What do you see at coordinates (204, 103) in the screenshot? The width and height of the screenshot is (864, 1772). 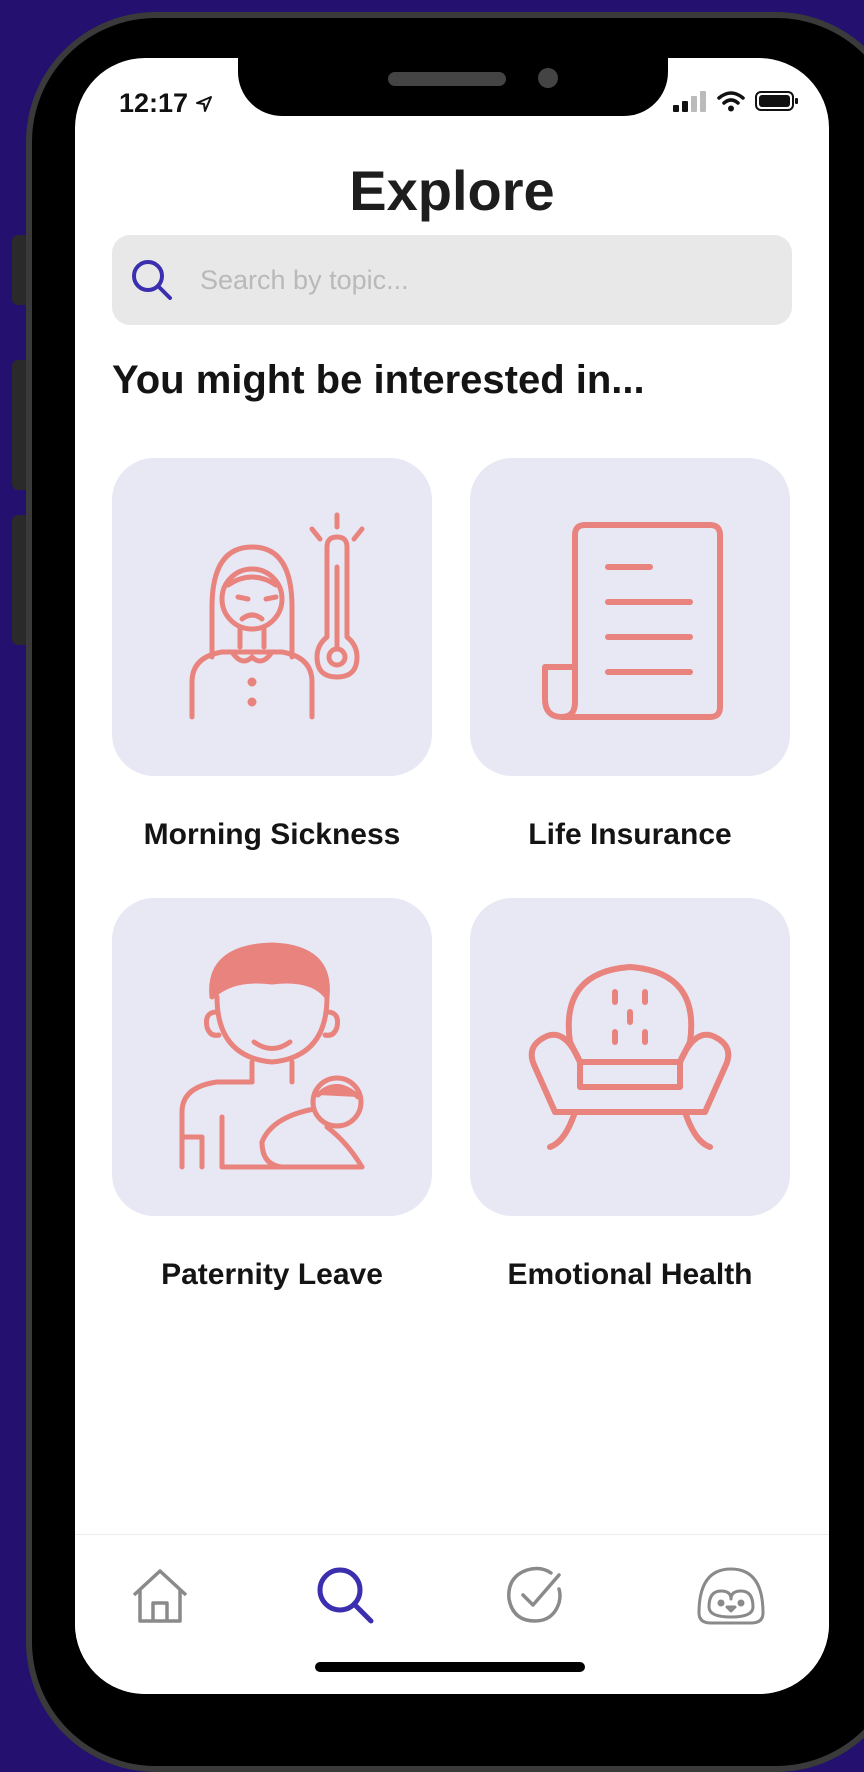 I see `location-arrow-icon` at bounding box center [204, 103].